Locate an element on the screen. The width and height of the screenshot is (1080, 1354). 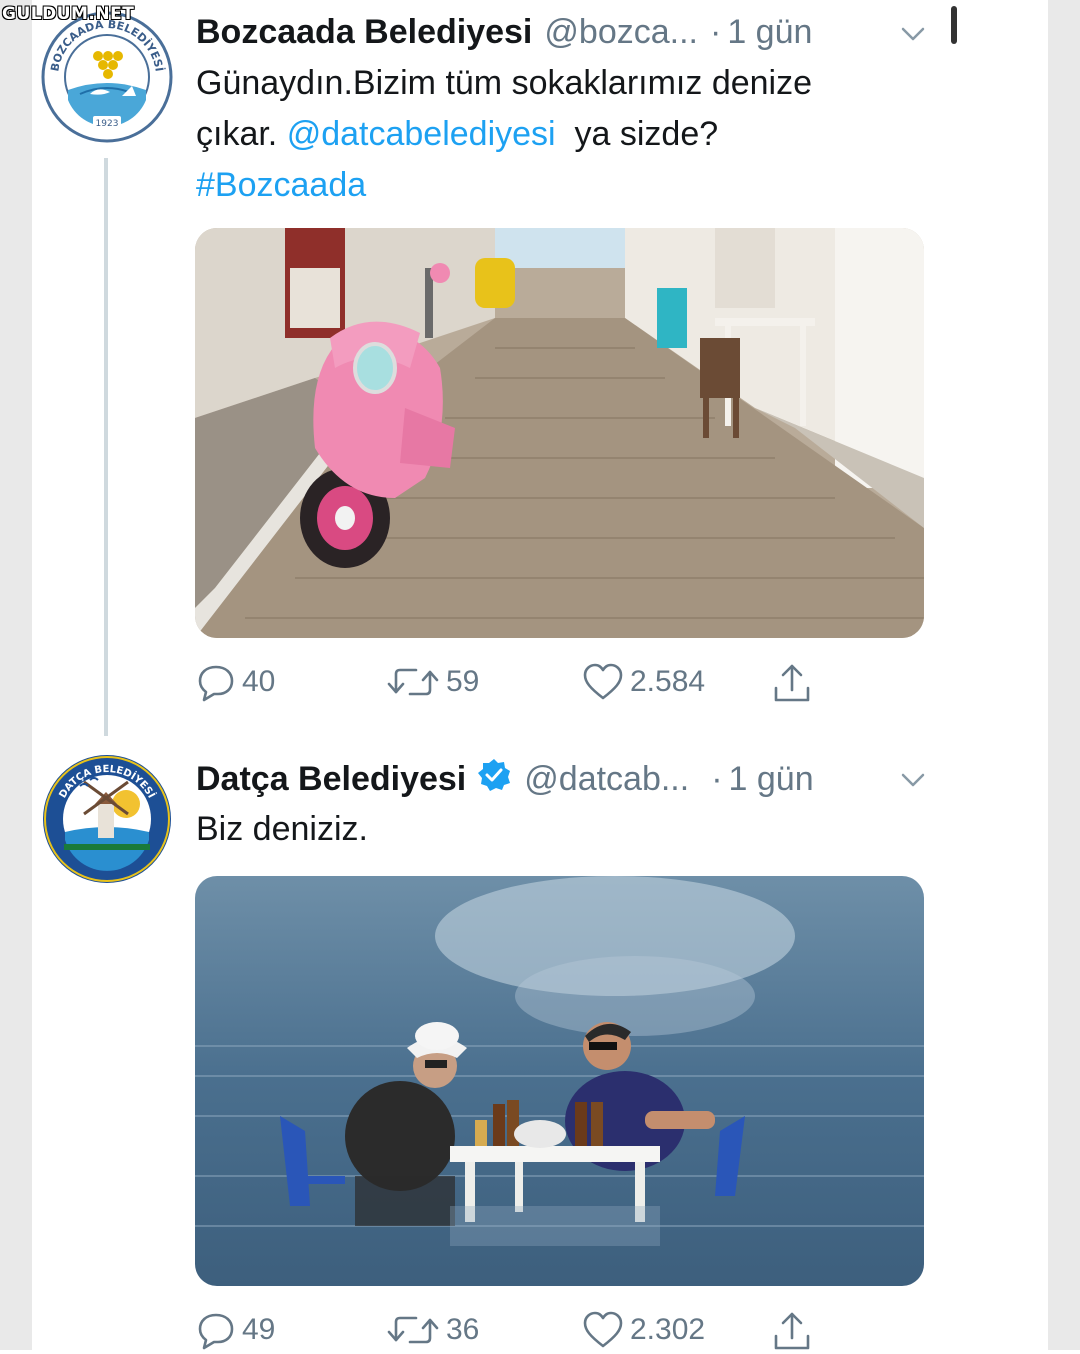
reply-count: 49 is located at coordinates (259, 1329).